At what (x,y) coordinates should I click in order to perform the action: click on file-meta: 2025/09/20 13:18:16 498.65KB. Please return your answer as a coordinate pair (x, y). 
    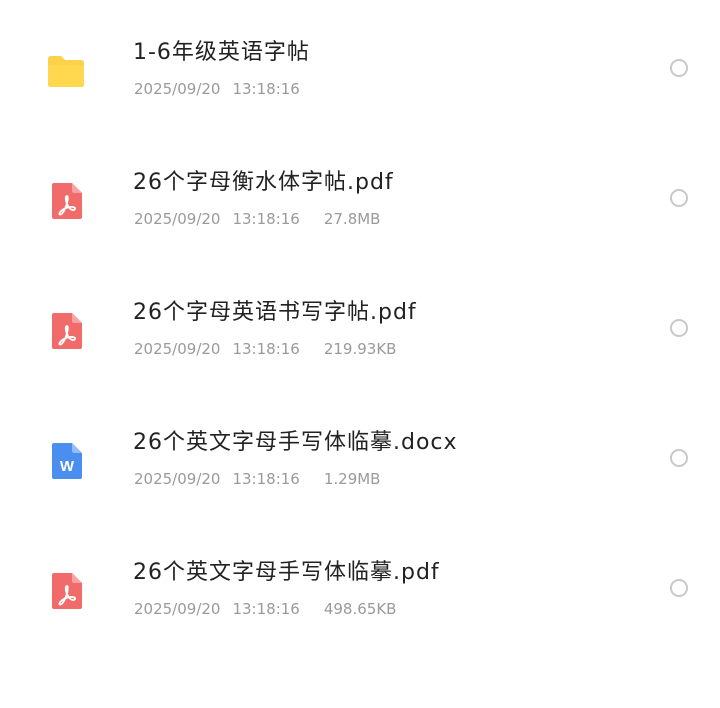
    Looking at the image, I should click on (265, 609).